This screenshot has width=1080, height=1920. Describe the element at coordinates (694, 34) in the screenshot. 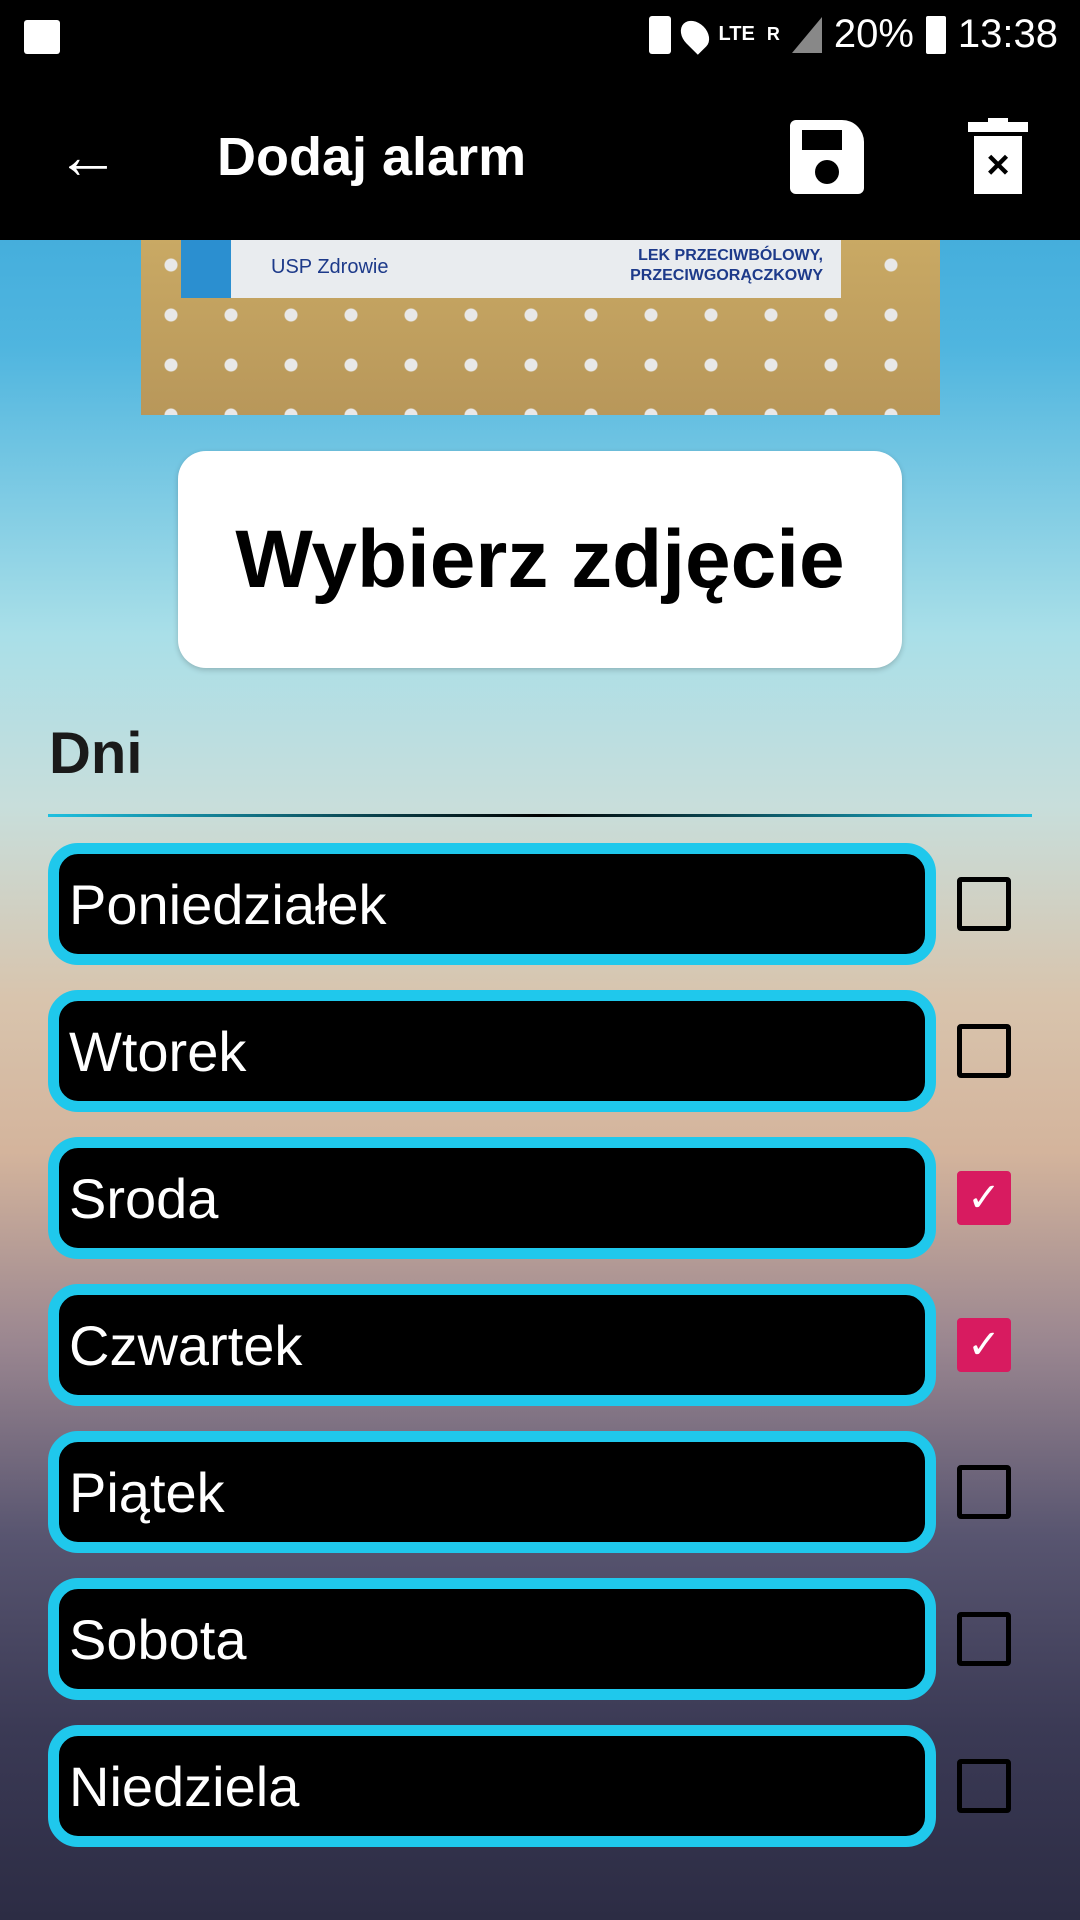

I see `location-icon` at that location.